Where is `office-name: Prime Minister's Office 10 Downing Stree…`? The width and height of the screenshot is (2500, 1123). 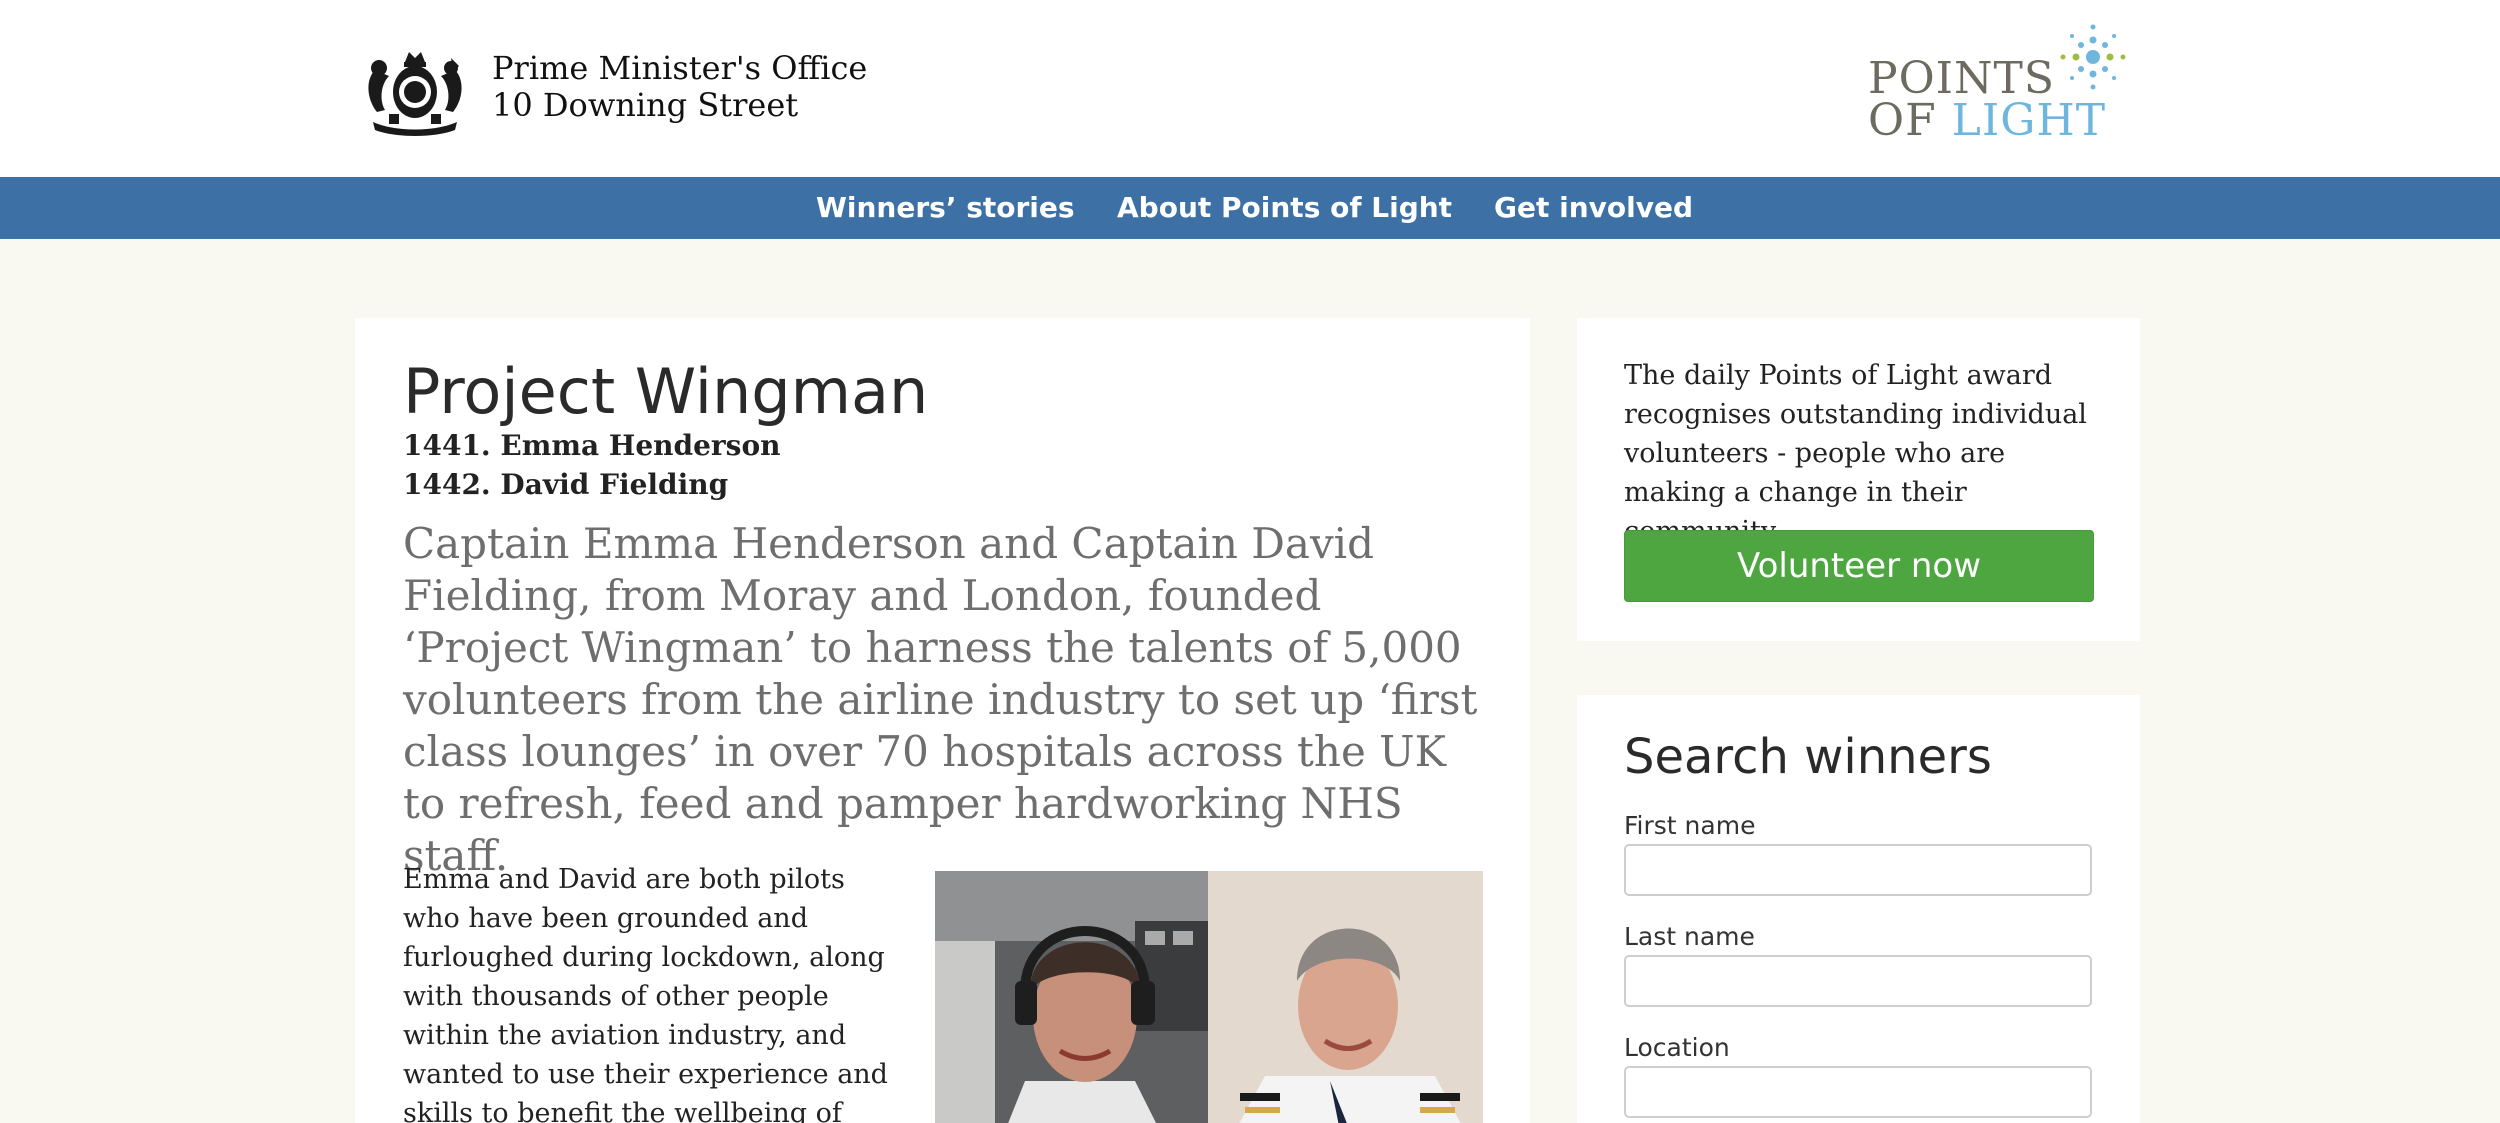 office-name: Prime Minister's Office 10 Downing Stree… is located at coordinates (679, 87).